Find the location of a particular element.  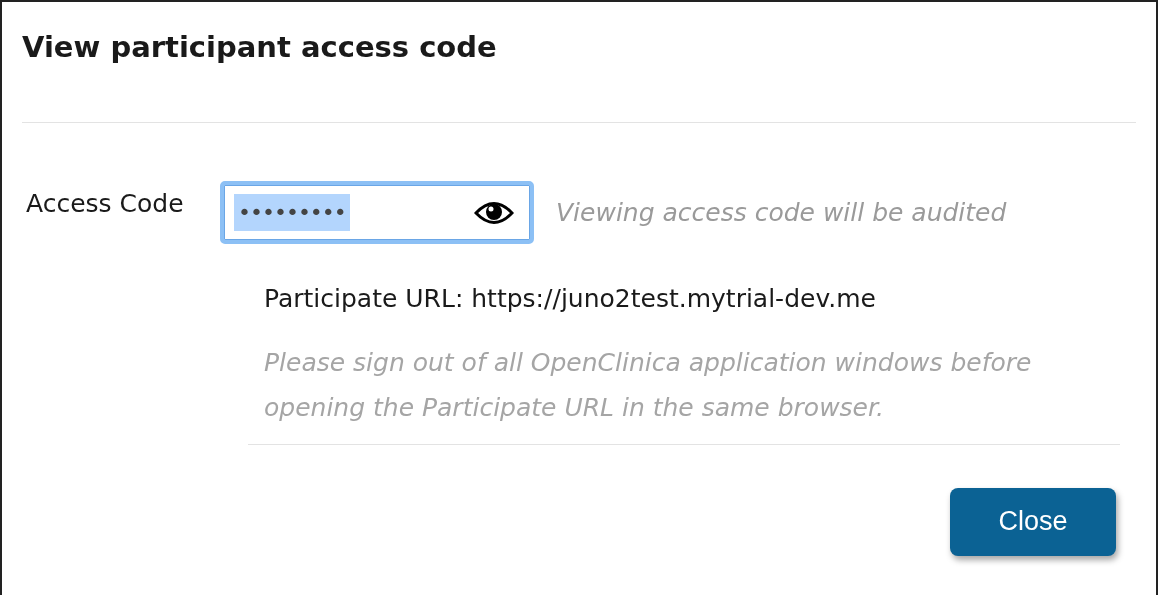

field-label: Access Code is located at coordinates (105, 204).